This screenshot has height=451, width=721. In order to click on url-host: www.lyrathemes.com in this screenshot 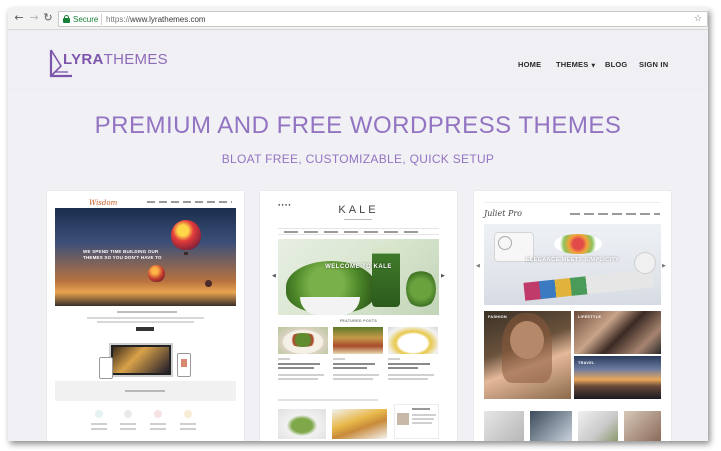, I will do `click(168, 19)`.